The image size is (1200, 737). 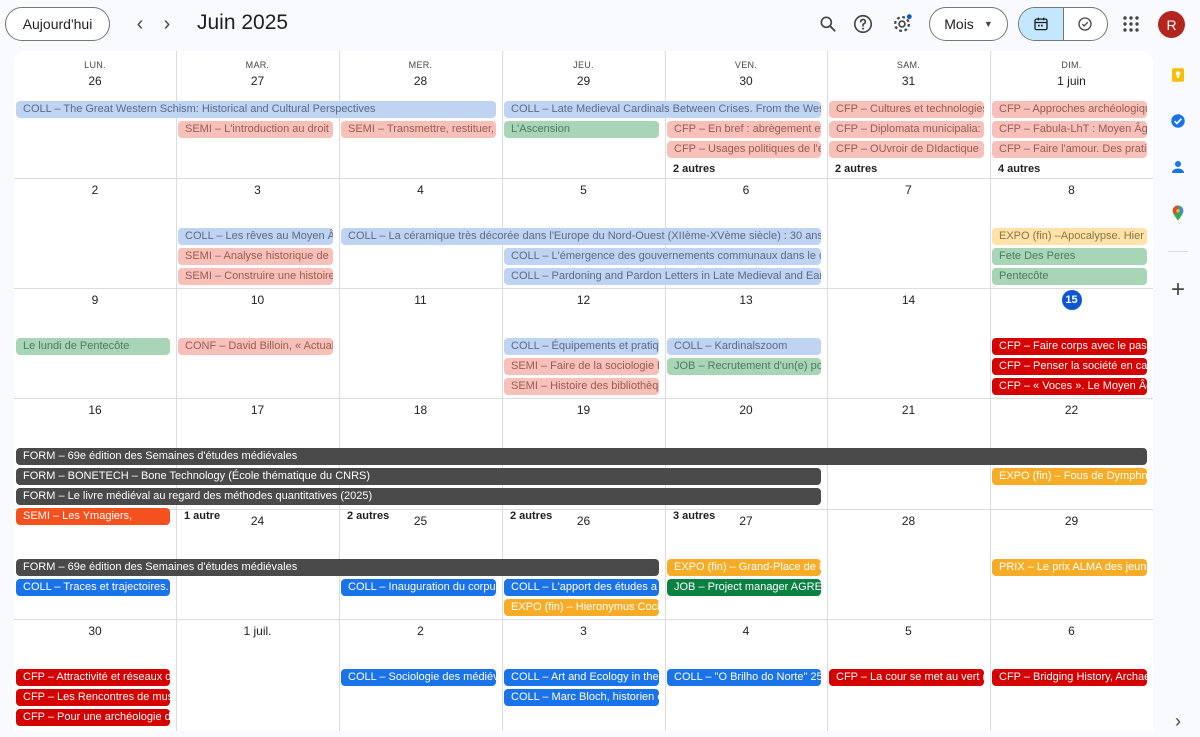 I want to click on event-chip: JOB – Recrutement d'un(e) po, so click(x=744, y=366).